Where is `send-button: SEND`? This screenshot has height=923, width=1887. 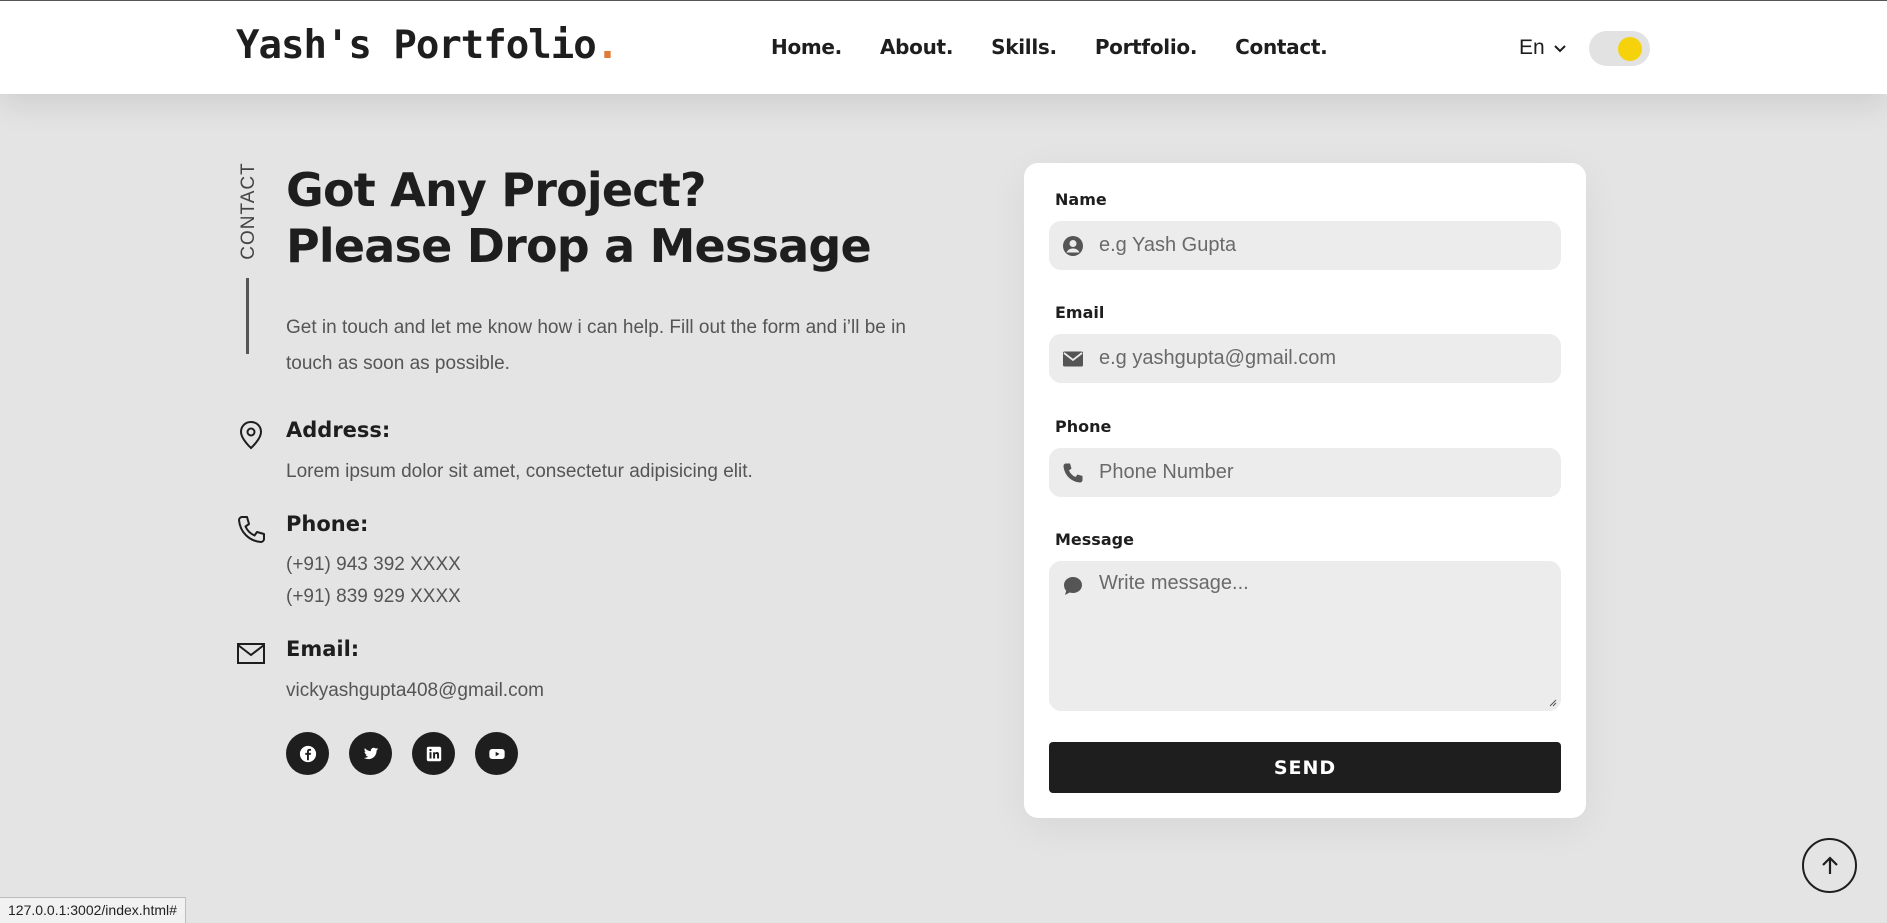
send-button: SEND is located at coordinates (1305, 767).